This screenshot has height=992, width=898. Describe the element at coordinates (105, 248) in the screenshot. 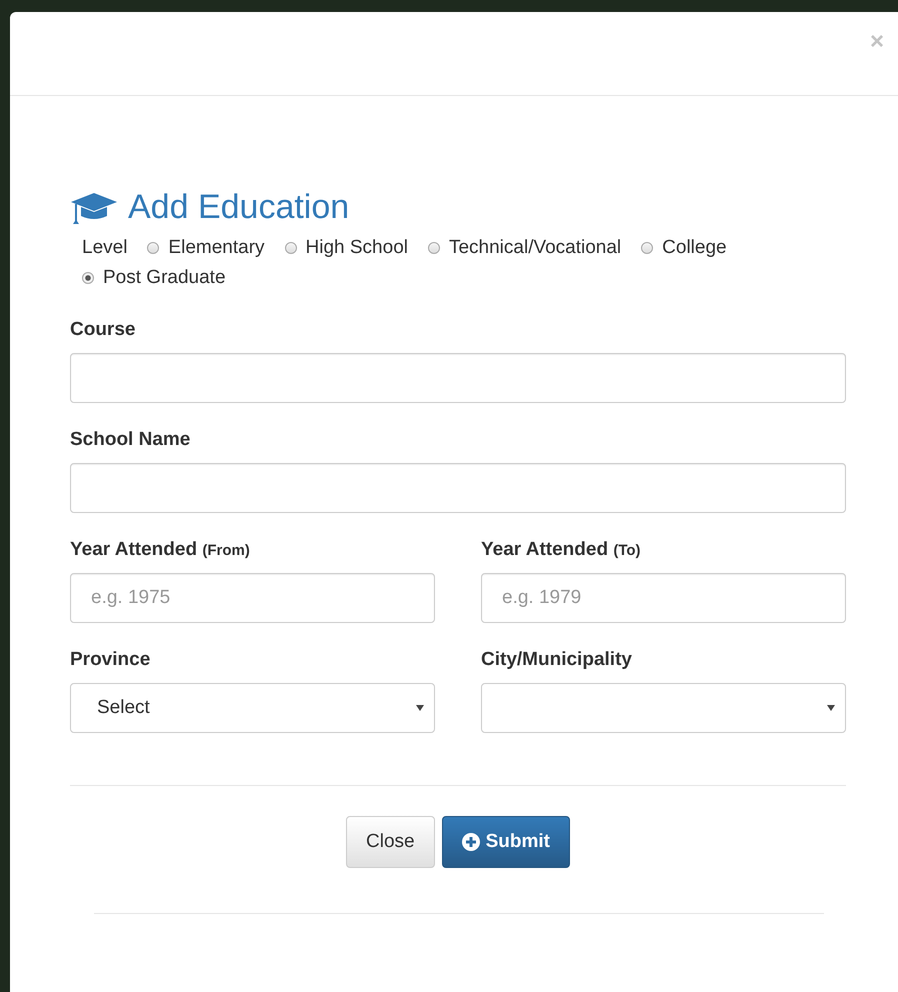

I see `level-label: Level` at that location.